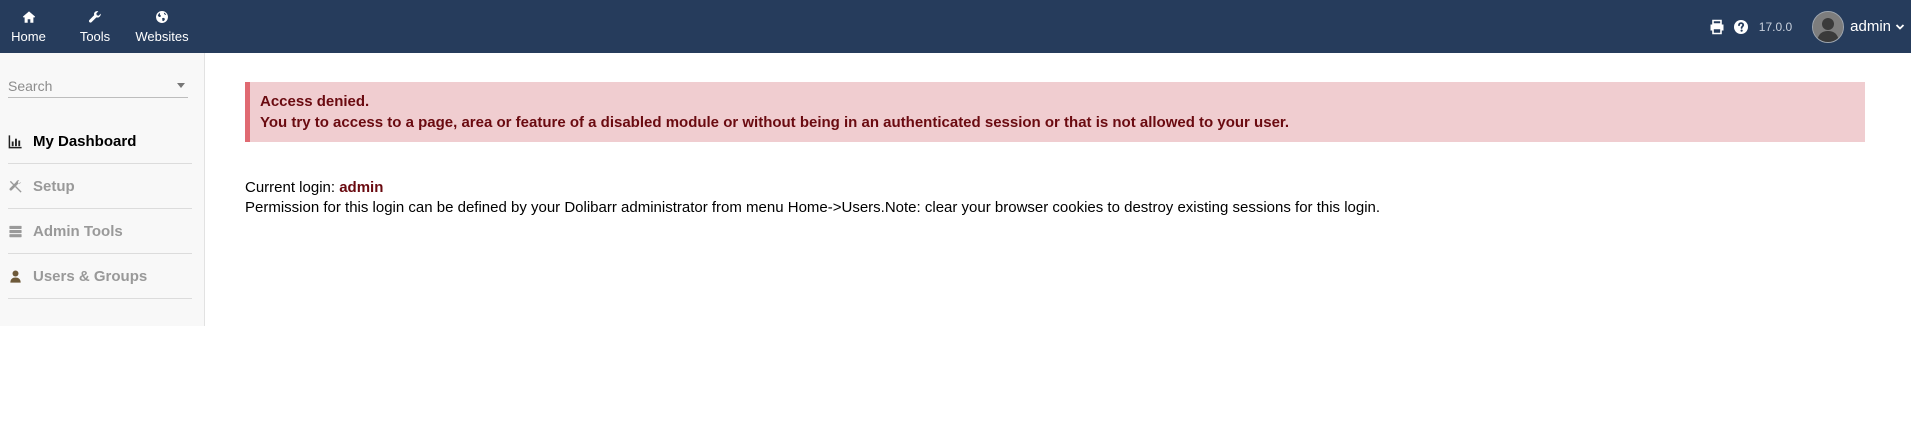 The image size is (1911, 444). What do you see at coordinates (54, 186) in the screenshot?
I see `sidebar-item-label: Setup` at bounding box center [54, 186].